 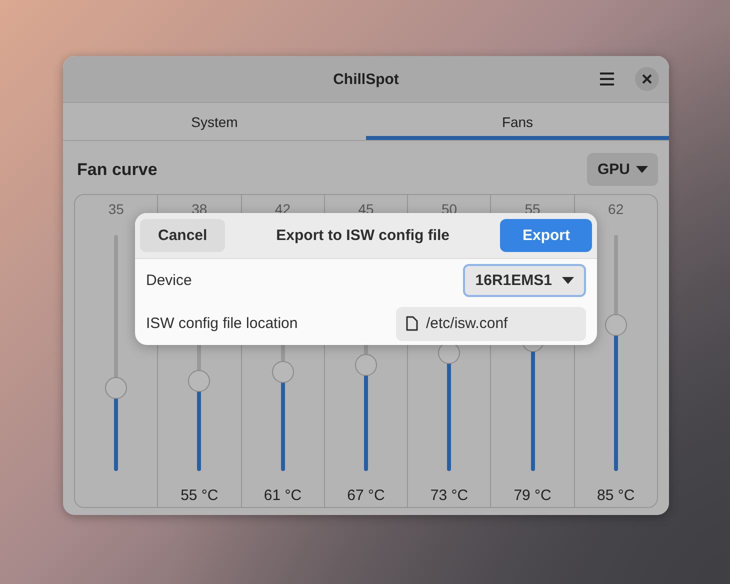 I want to click on close-button, so click(x=647, y=79).